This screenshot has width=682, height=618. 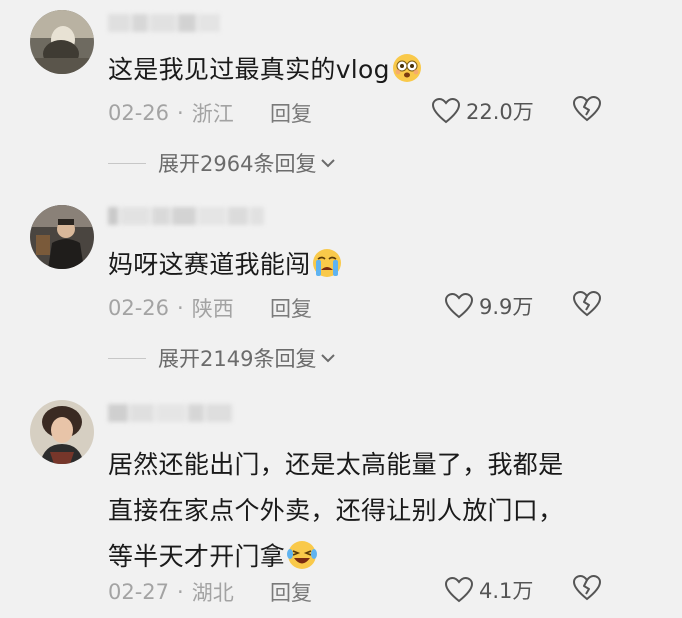 What do you see at coordinates (171, 113) in the screenshot?
I see `comment-meta: 02-26 · 浙江` at bounding box center [171, 113].